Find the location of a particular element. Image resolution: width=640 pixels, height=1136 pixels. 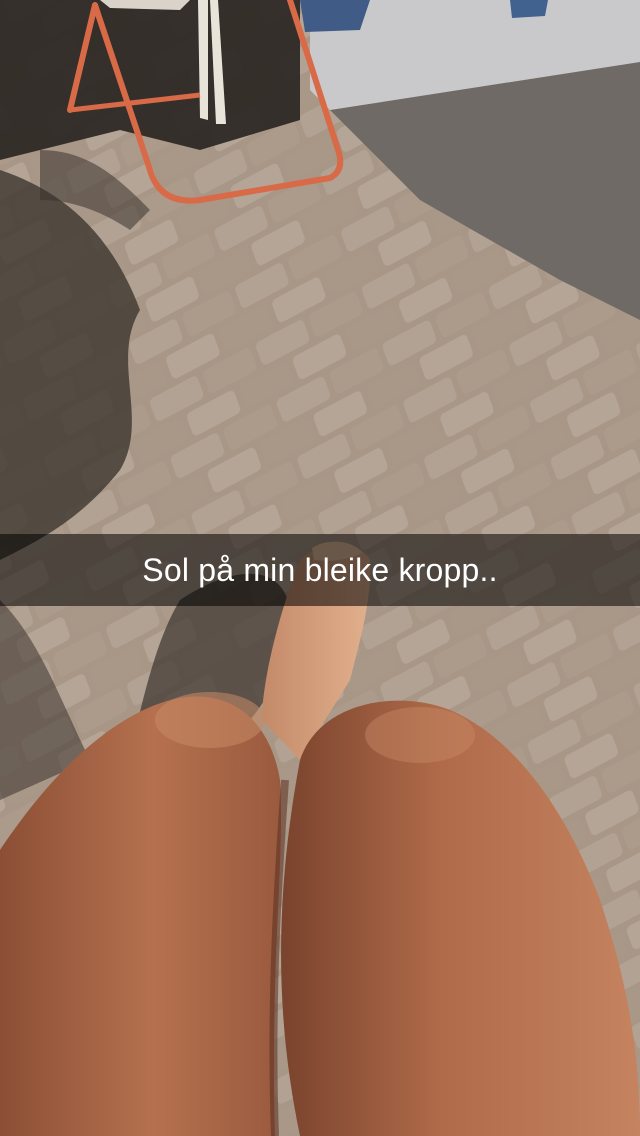

caption-text: Sol på min bleike kropp.. is located at coordinates (320, 570).